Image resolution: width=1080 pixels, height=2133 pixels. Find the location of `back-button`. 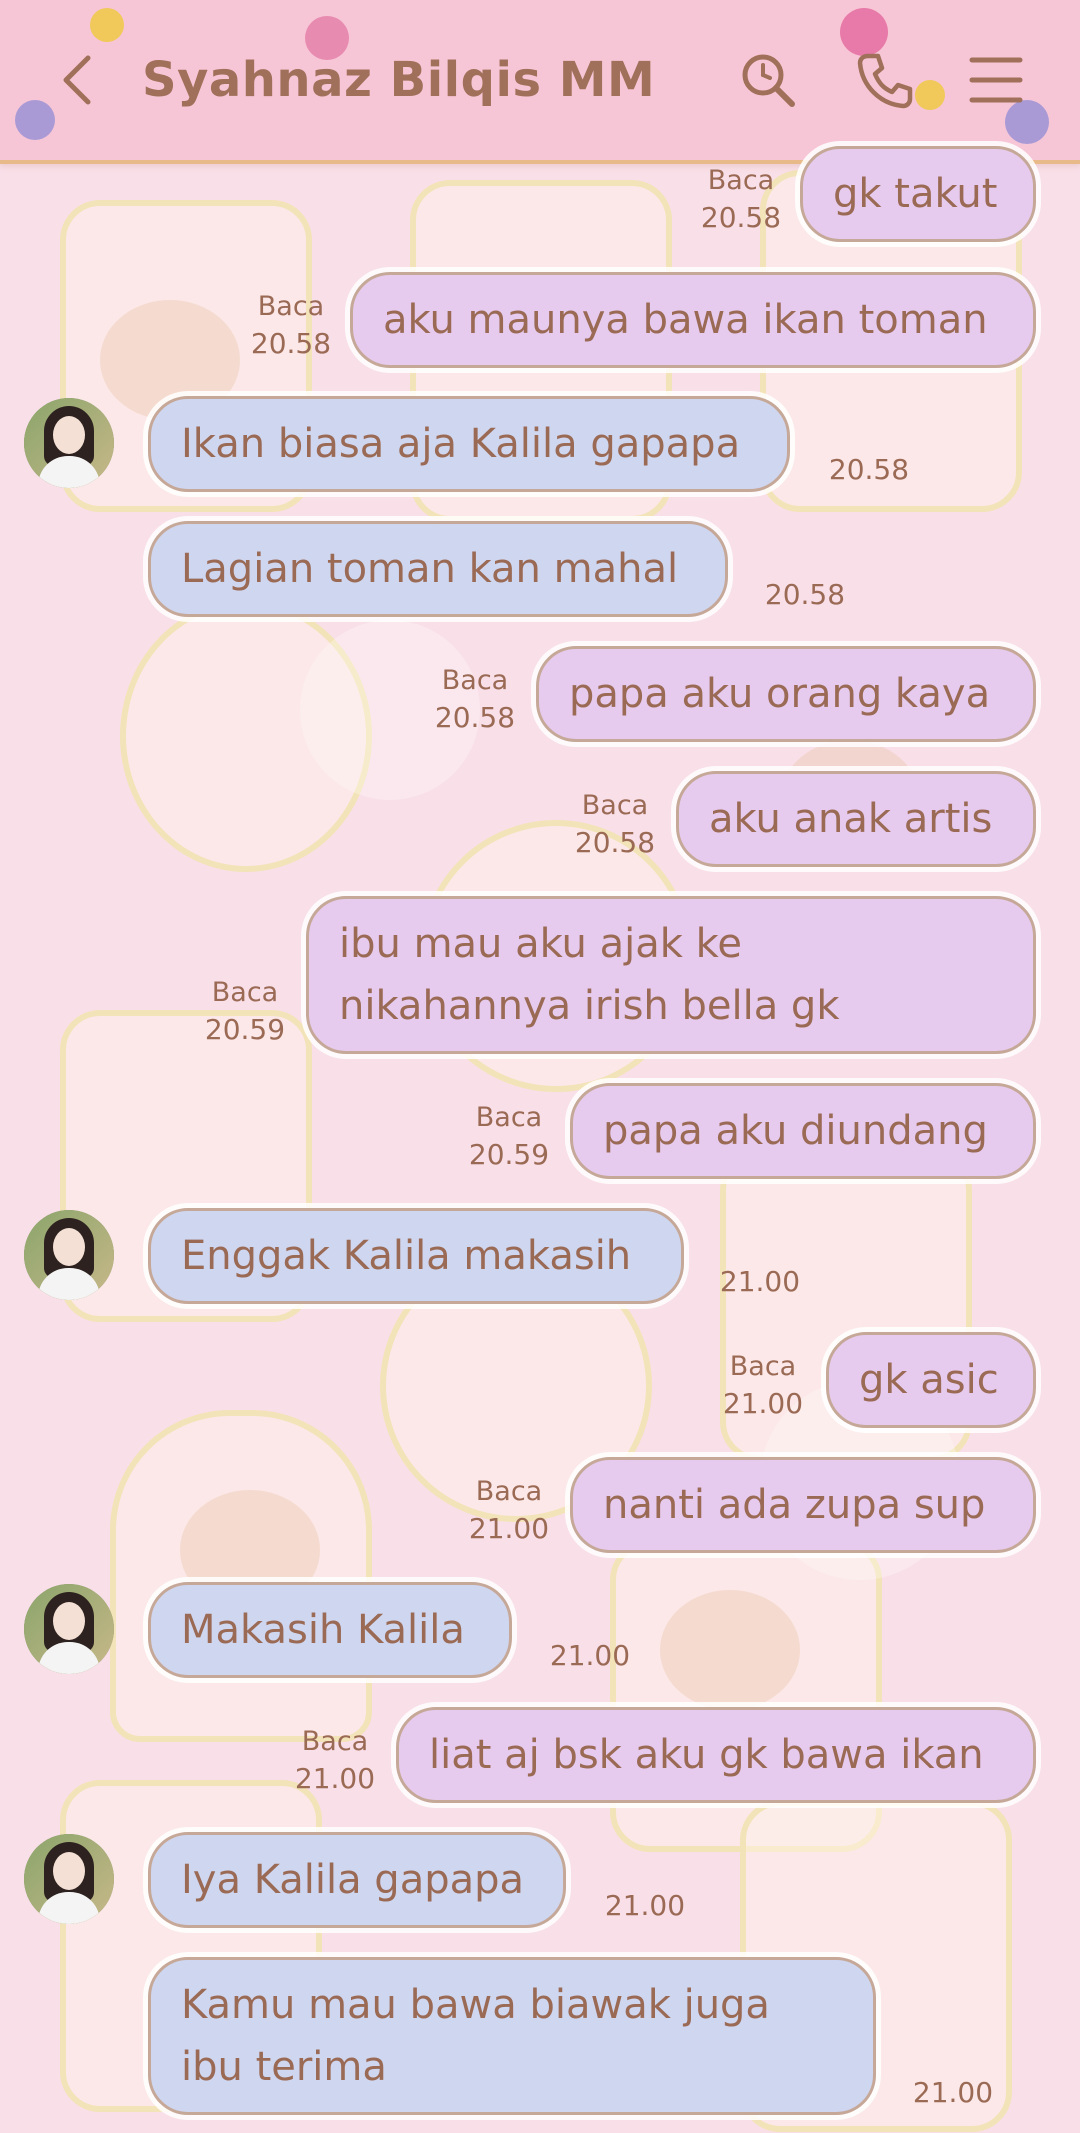

back-button is located at coordinates (80, 80).